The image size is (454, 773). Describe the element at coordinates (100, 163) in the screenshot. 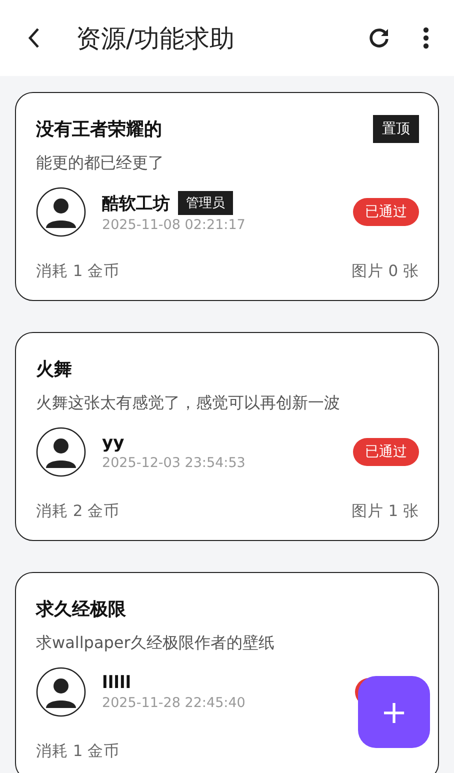

I see `post-description: 能更的都已经更了` at that location.